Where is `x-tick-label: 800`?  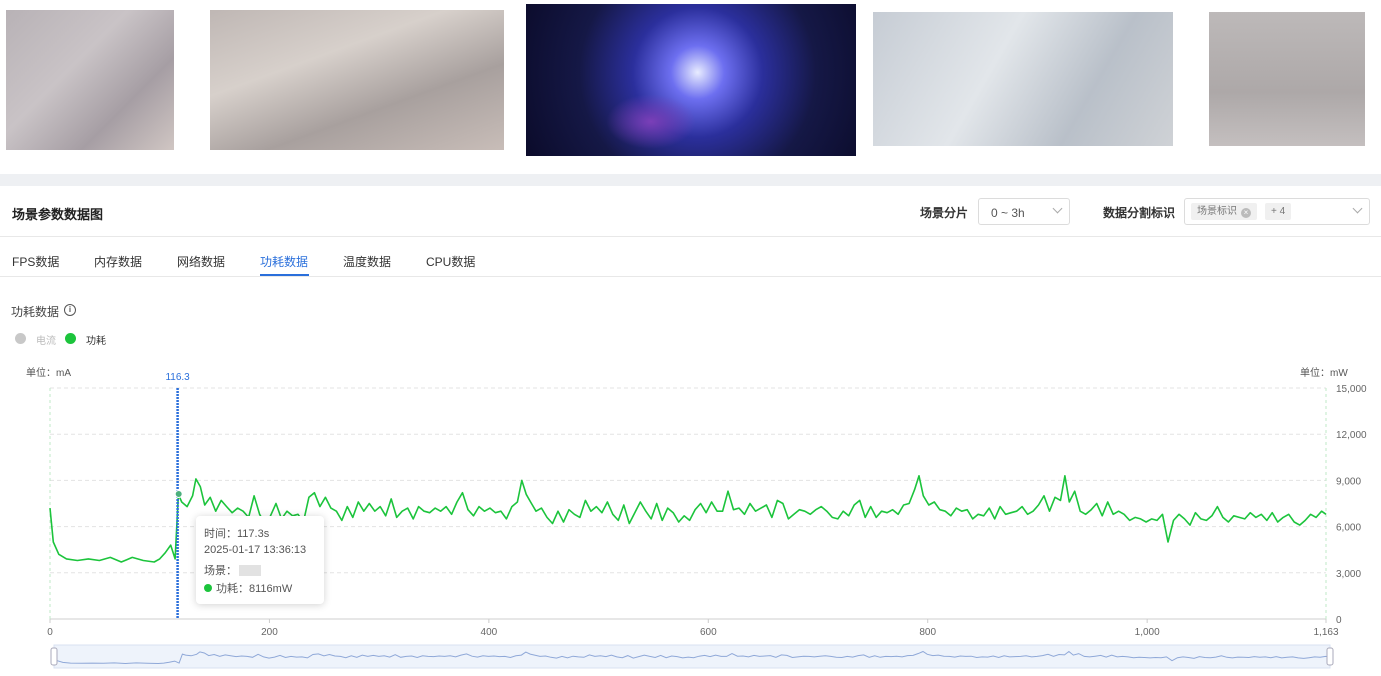 x-tick-label: 800 is located at coordinates (927, 632).